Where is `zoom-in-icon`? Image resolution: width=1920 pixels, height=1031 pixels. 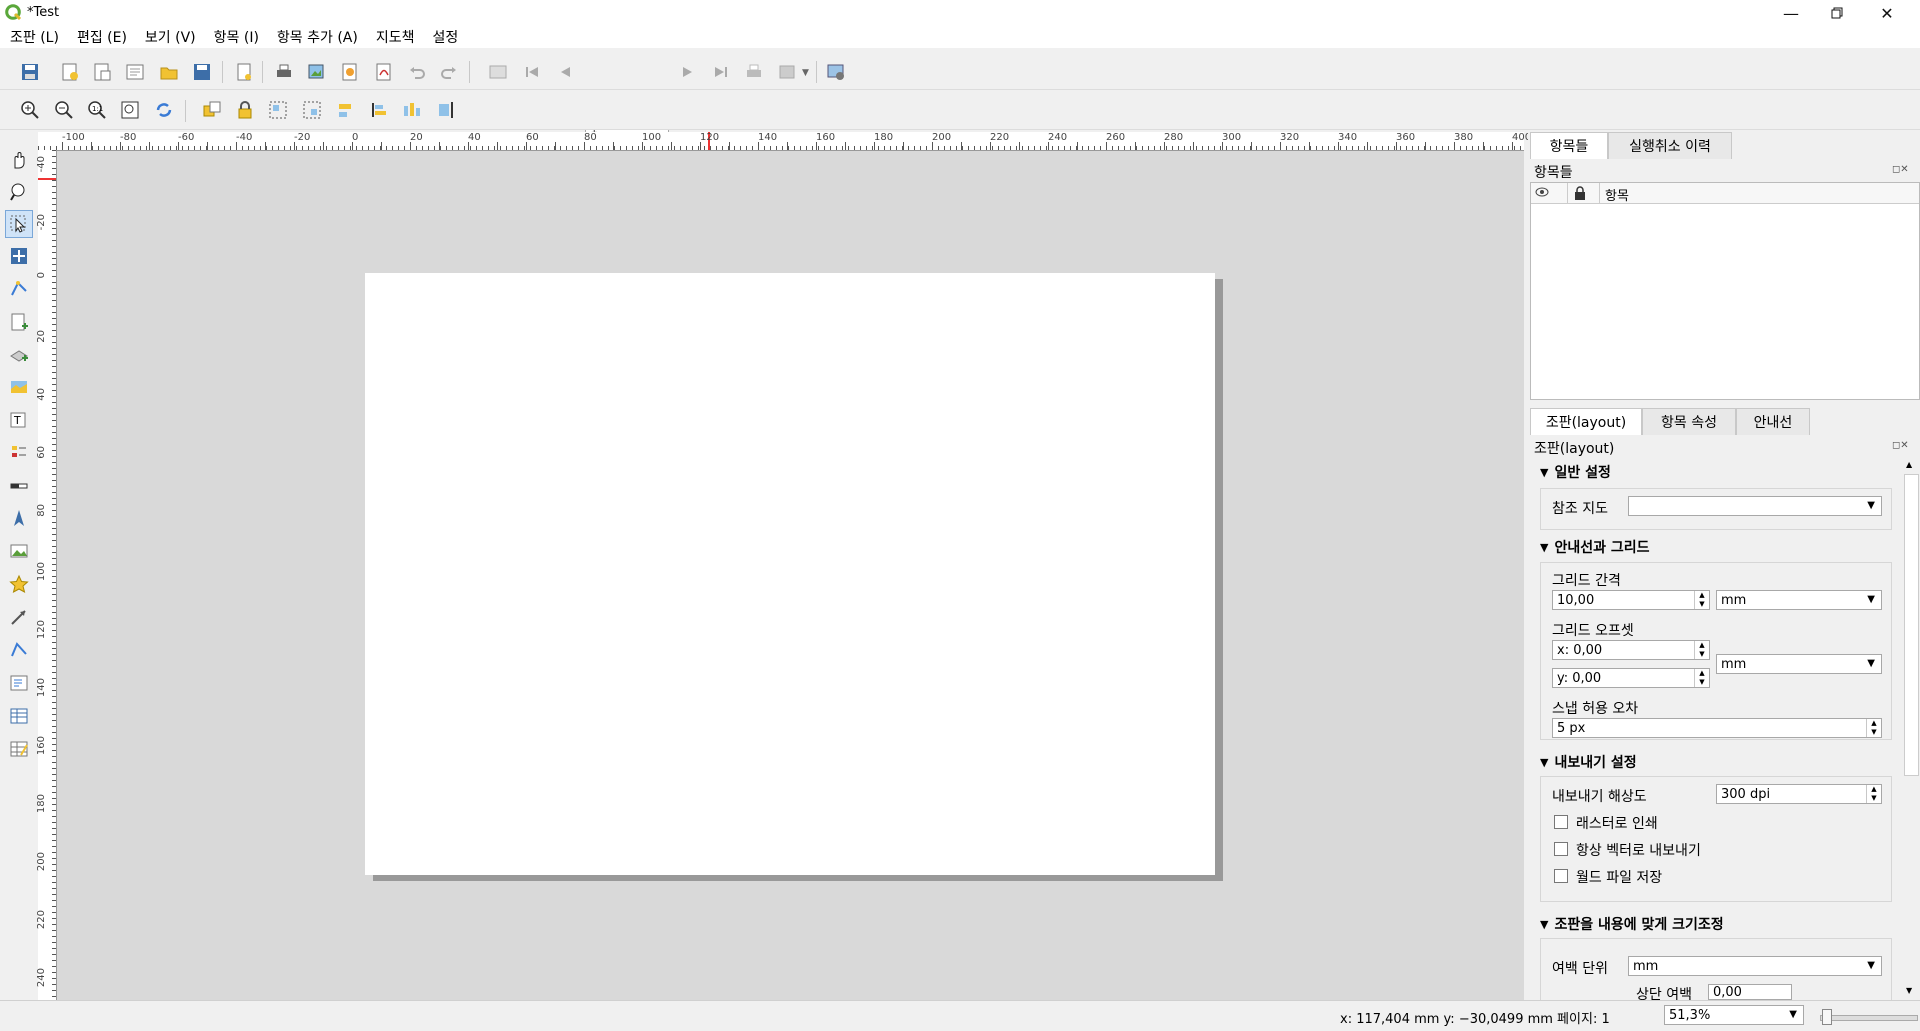 zoom-in-icon is located at coordinates (30, 110).